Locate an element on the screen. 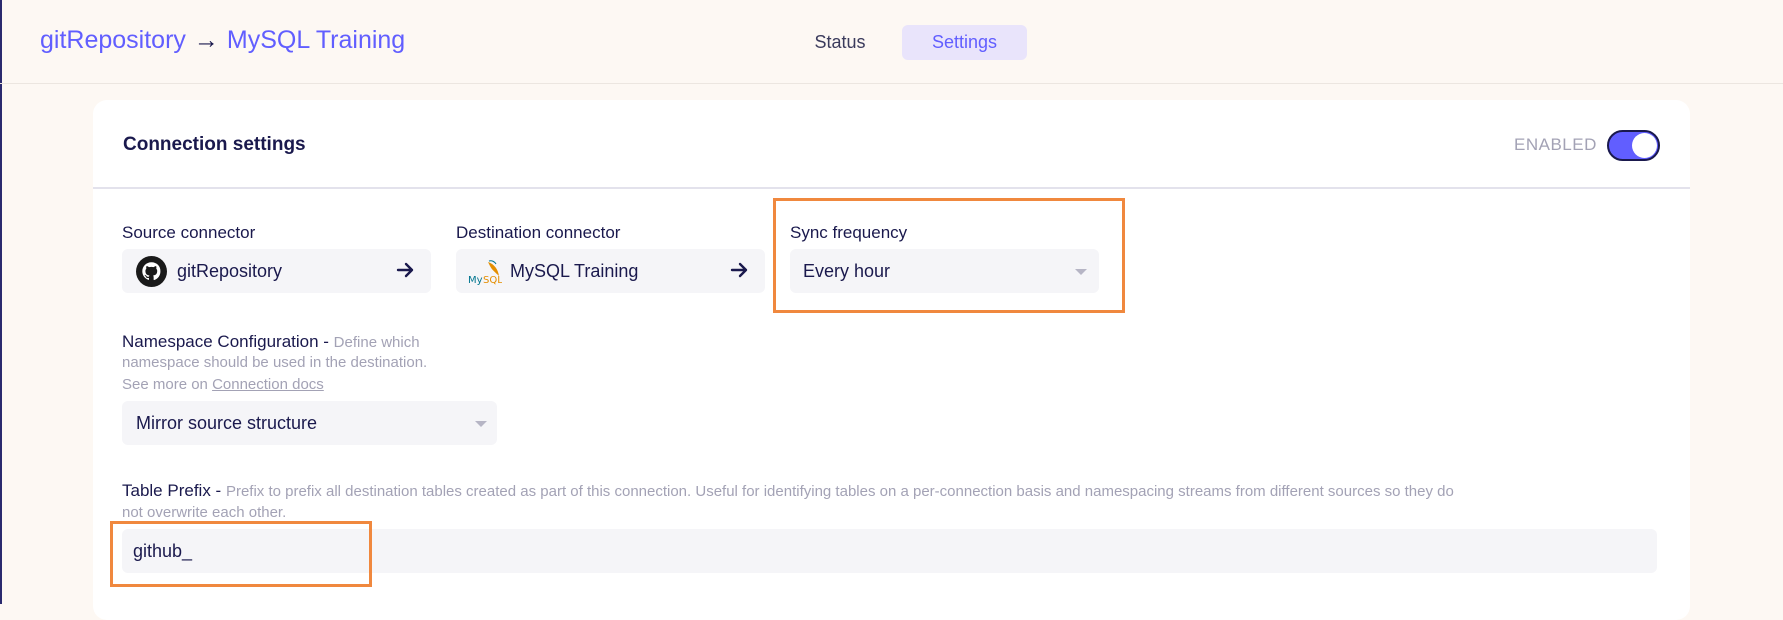 The width and height of the screenshot is (1783, 620). namespace-hint-line3: See more on Connection docs is located at coordinates (223, 385).